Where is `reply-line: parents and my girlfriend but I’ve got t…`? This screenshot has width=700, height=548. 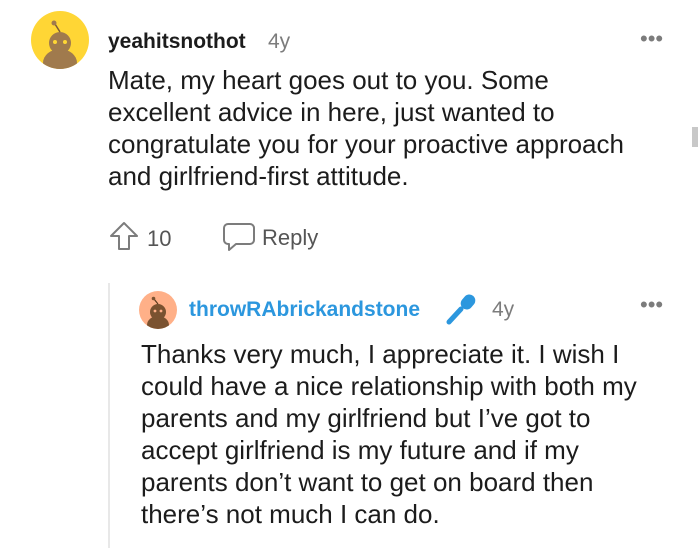
reply-line: parents and my girlfriend but I’ve got t… is located at coordinates (366, 418).